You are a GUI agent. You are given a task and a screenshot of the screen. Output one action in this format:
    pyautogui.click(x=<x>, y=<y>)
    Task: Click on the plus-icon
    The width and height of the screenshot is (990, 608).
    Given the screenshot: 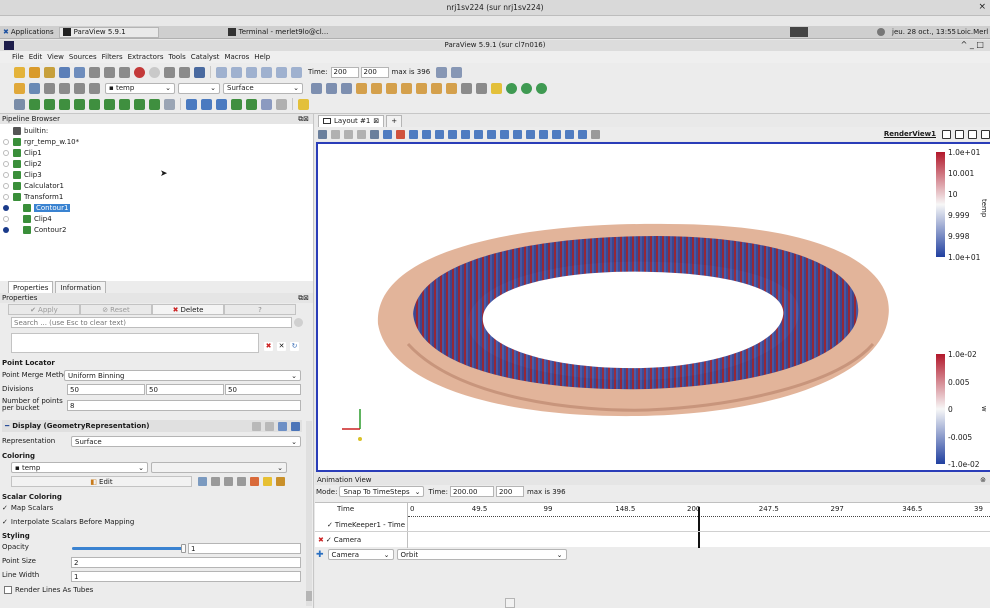 What is the action you would take?
    pyautogui.click(x=569, y=134)
    